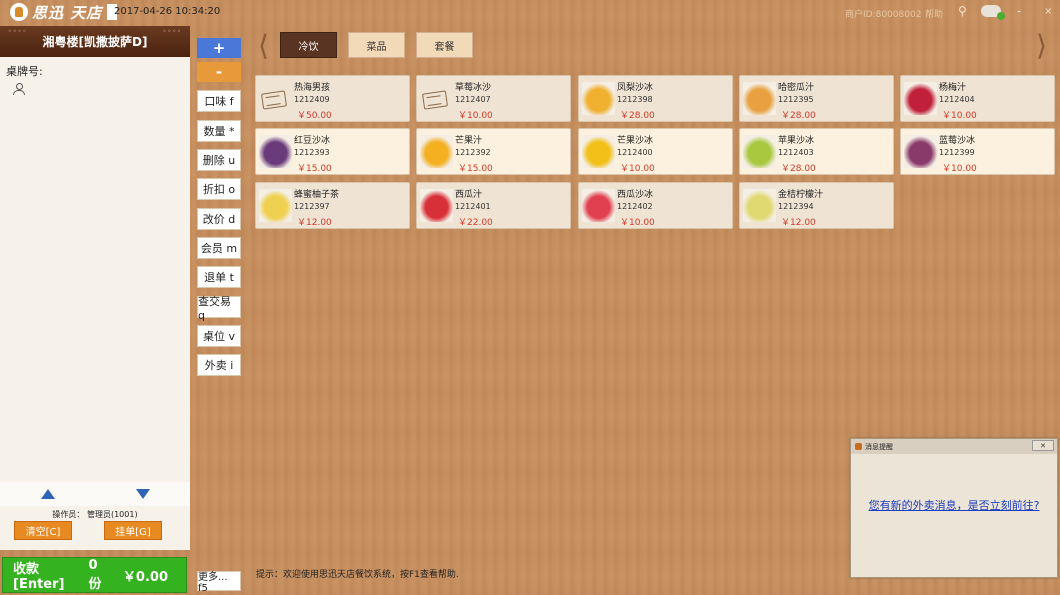 The height and width of the screenshot is (595, 1060). Describe the element at coordinates (954, 446) in the screenshot. I see `popup-titlebar: 消息提醒` at that location.